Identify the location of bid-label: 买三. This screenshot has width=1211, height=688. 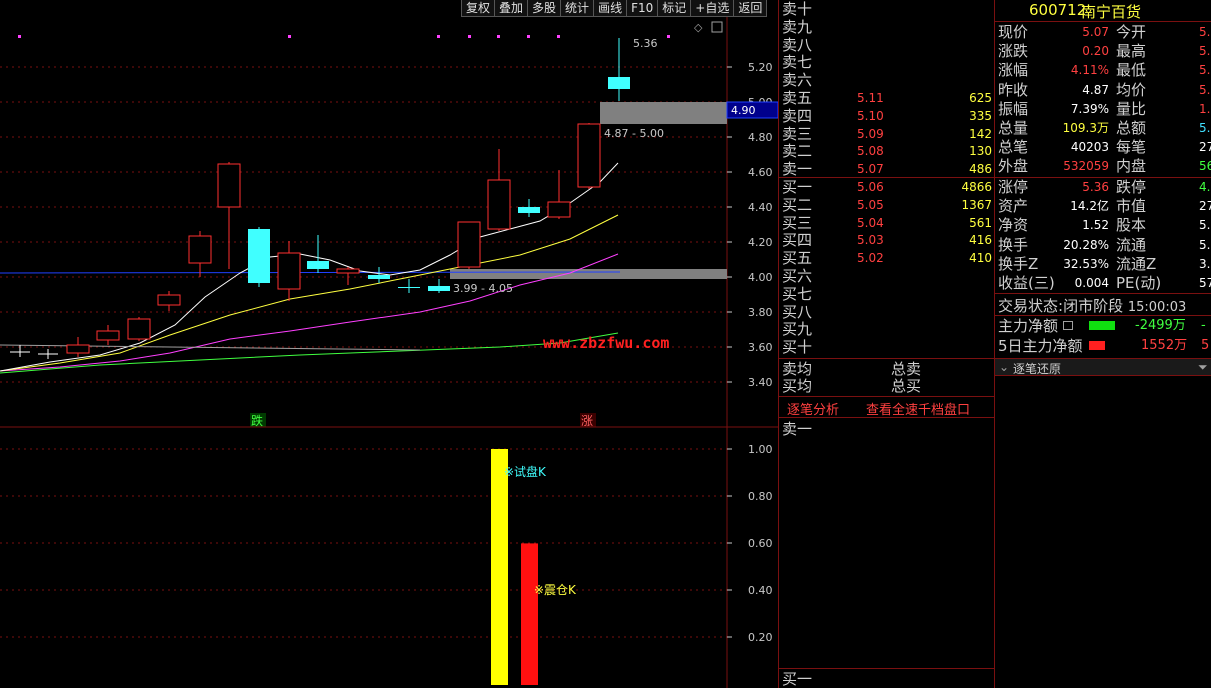
(797, 222).